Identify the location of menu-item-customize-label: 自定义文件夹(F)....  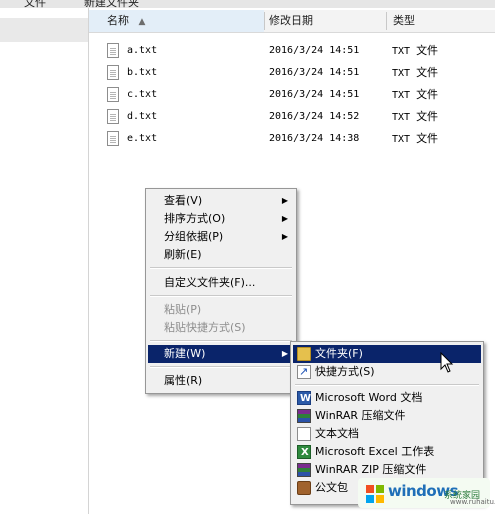
(210, 282).